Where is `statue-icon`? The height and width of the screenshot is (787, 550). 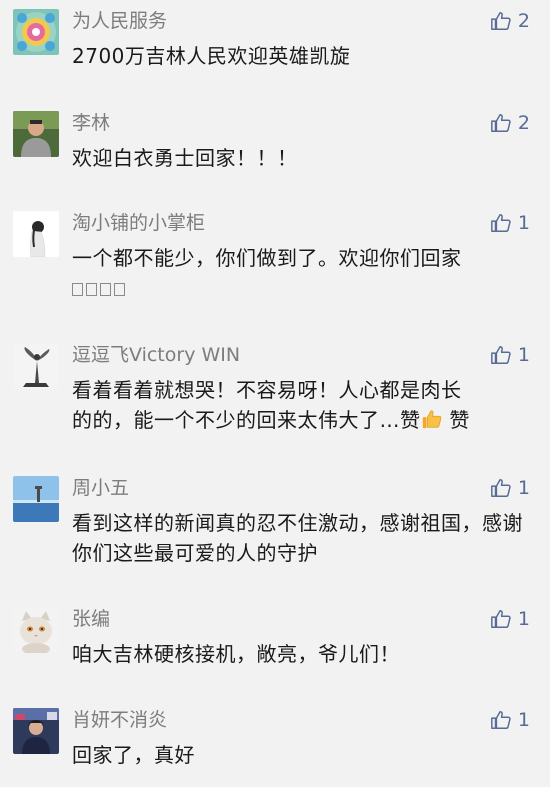 statue-icon is located at coordinates (36, 366).